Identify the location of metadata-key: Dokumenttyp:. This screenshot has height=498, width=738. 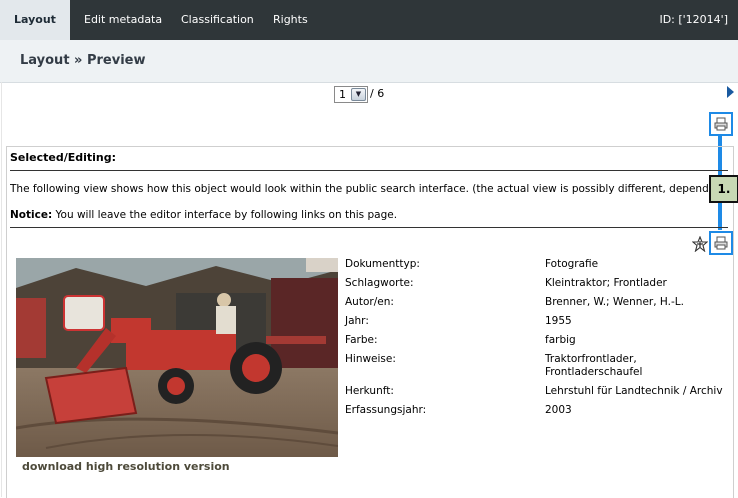
(382, 264).